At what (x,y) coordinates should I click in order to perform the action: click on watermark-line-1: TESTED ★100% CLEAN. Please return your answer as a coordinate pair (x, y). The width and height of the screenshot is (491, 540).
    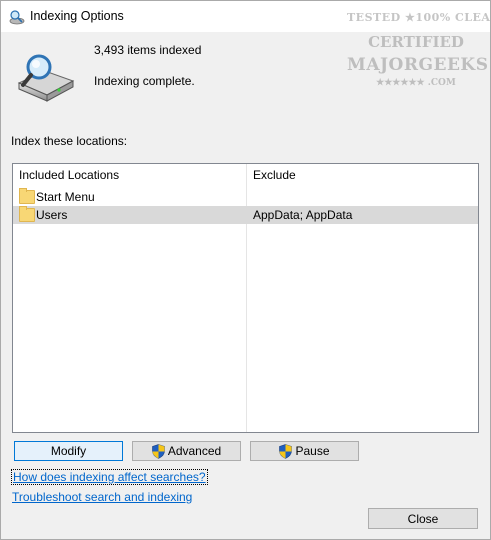
    Looking at the image, I should click on (419, 17).